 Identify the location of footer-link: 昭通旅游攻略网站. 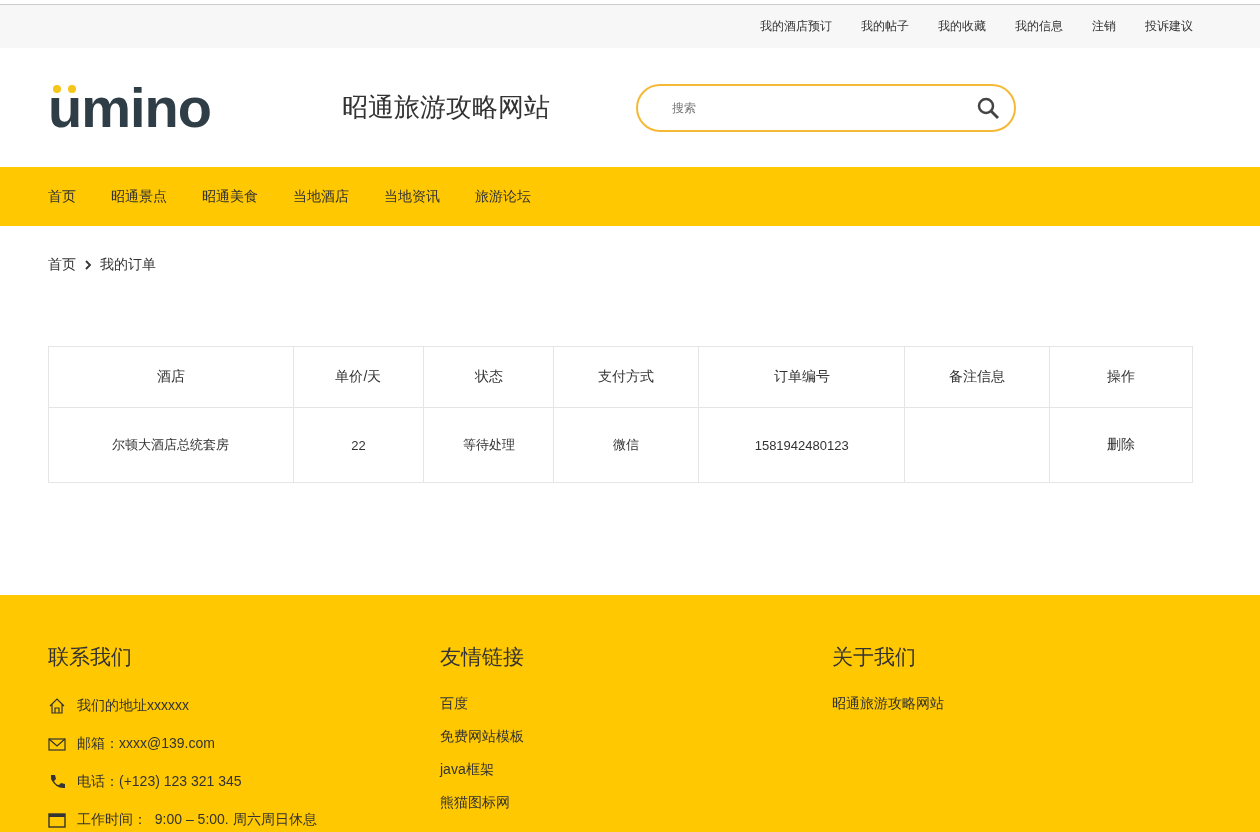
(1046, 703).